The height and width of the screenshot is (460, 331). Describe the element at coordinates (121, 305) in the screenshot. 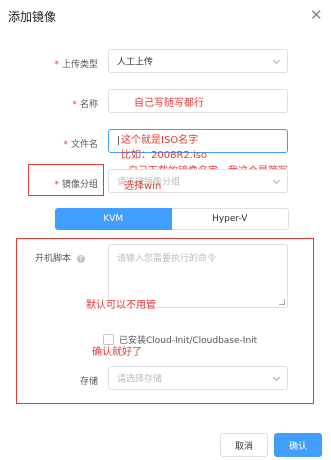

I see `script-annotation: 默认可以不用管` at that location.